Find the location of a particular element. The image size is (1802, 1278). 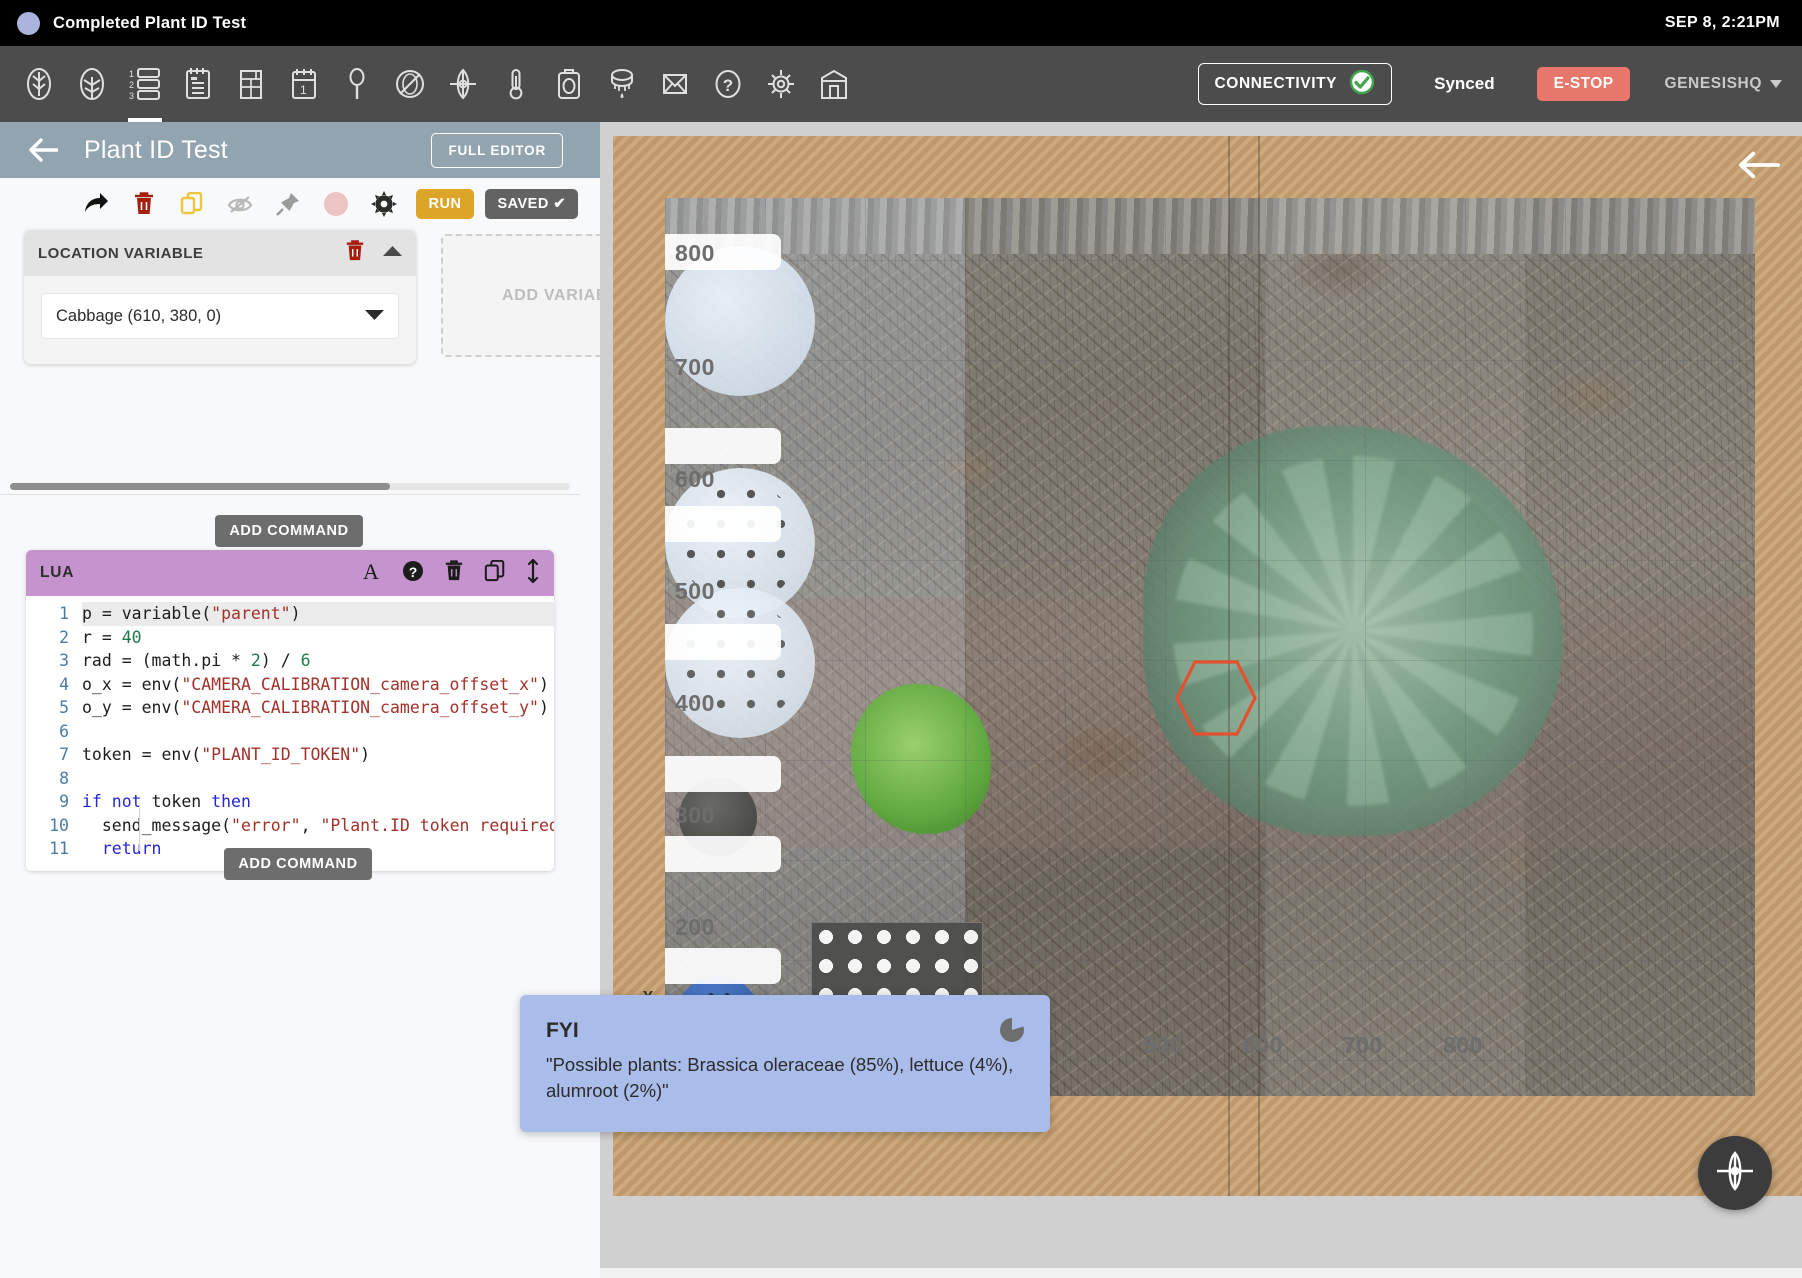

nav-icon-group: 1 2 3 1 ? is located at coordinates (432, 84).